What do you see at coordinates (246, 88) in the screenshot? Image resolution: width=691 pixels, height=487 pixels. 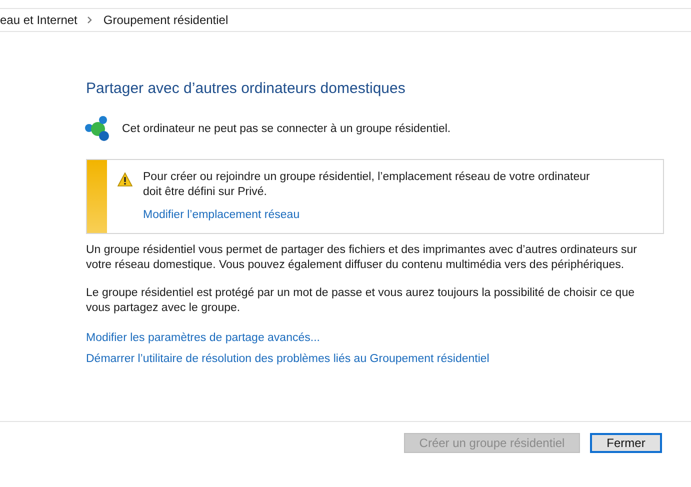 I see `page-title: Partager avec d’autres ordinateurs domestiques` at bounding box center [246, 88].